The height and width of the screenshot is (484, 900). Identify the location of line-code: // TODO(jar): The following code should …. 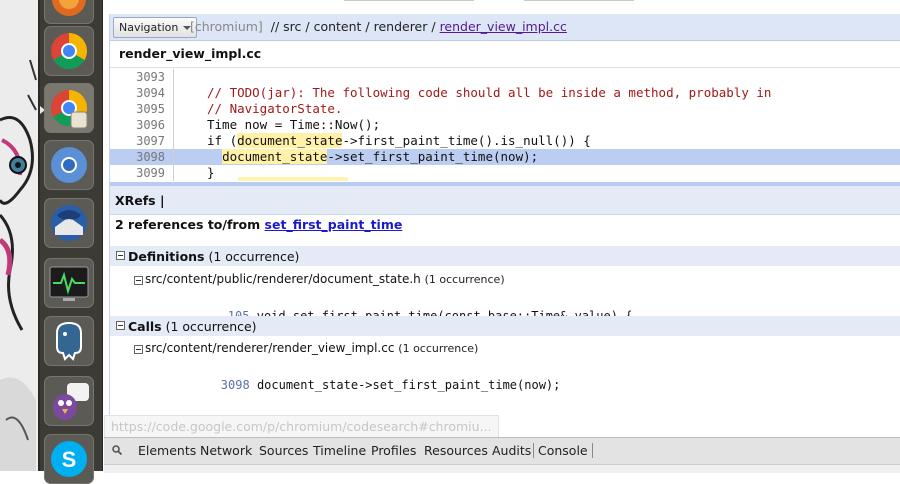
(489, 92).